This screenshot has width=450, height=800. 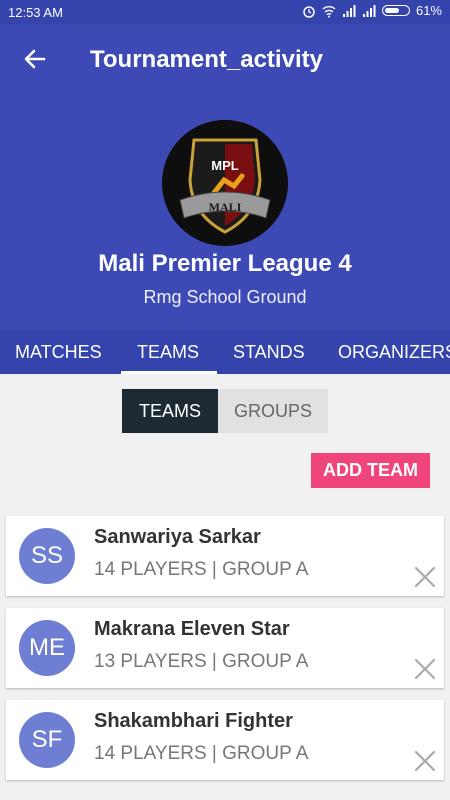 I want to click on tab-bar: MATCHES TEAMS STANDS ORGANIZERS, so click(x=225, y=352).